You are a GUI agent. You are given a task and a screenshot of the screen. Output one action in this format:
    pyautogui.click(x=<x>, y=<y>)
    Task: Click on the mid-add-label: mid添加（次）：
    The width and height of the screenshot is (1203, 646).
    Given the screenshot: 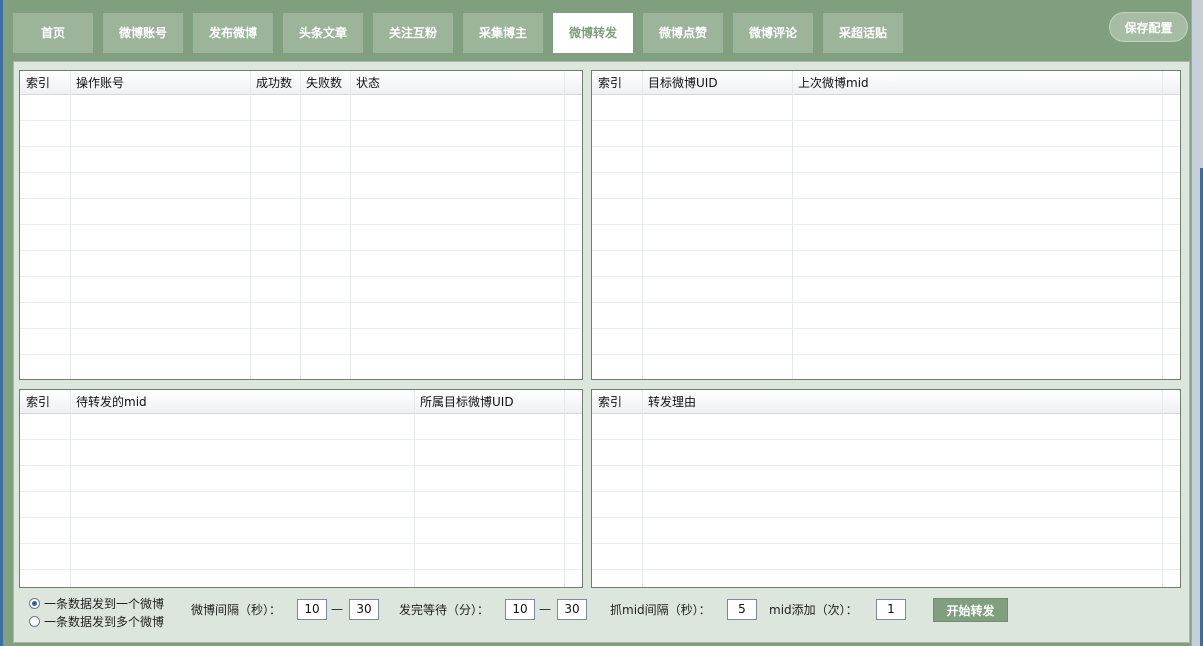 What is the action you would take?
    pyautogui.click(x=813, y=610)
    